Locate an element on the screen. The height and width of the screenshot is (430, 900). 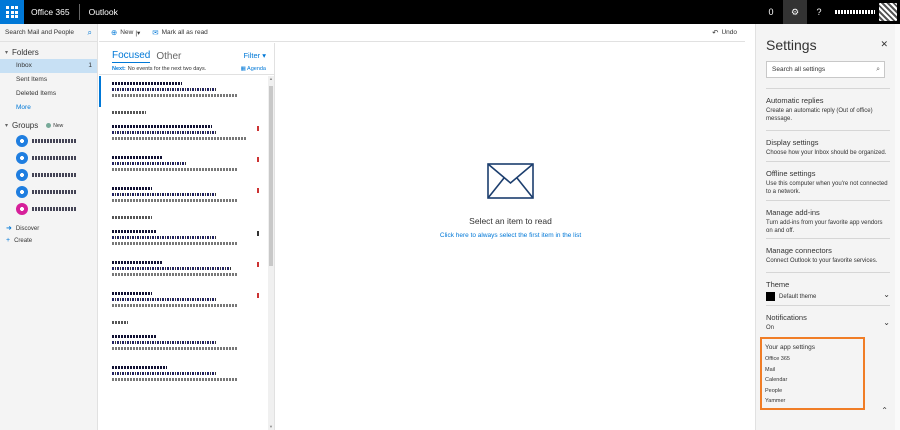
app-settings-people: People is located at coordinates (814, 391).